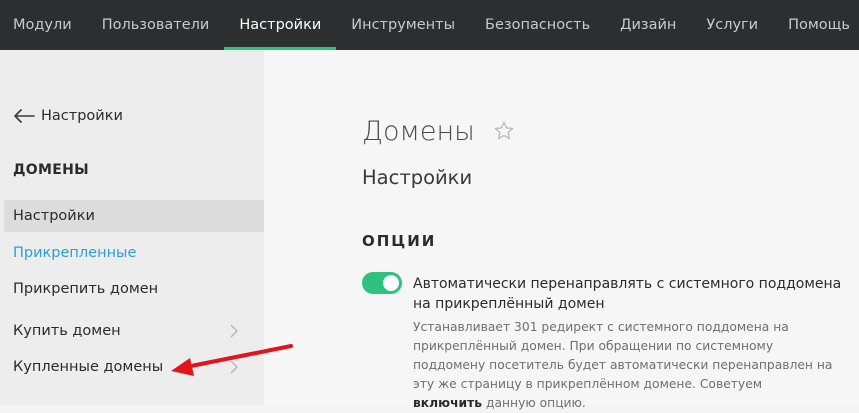 The height and width of the screenshot is (413, 859). Describe the element at coordinates (82, 116) in the screenshot. I see `back-link-label: Настройки` at that location.